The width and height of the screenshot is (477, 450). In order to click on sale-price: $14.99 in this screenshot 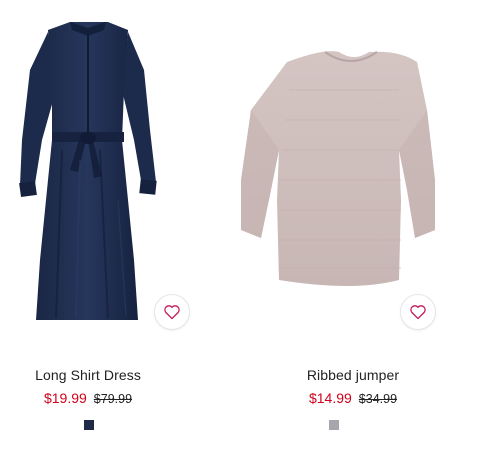, I will do `click(330, 398)`.